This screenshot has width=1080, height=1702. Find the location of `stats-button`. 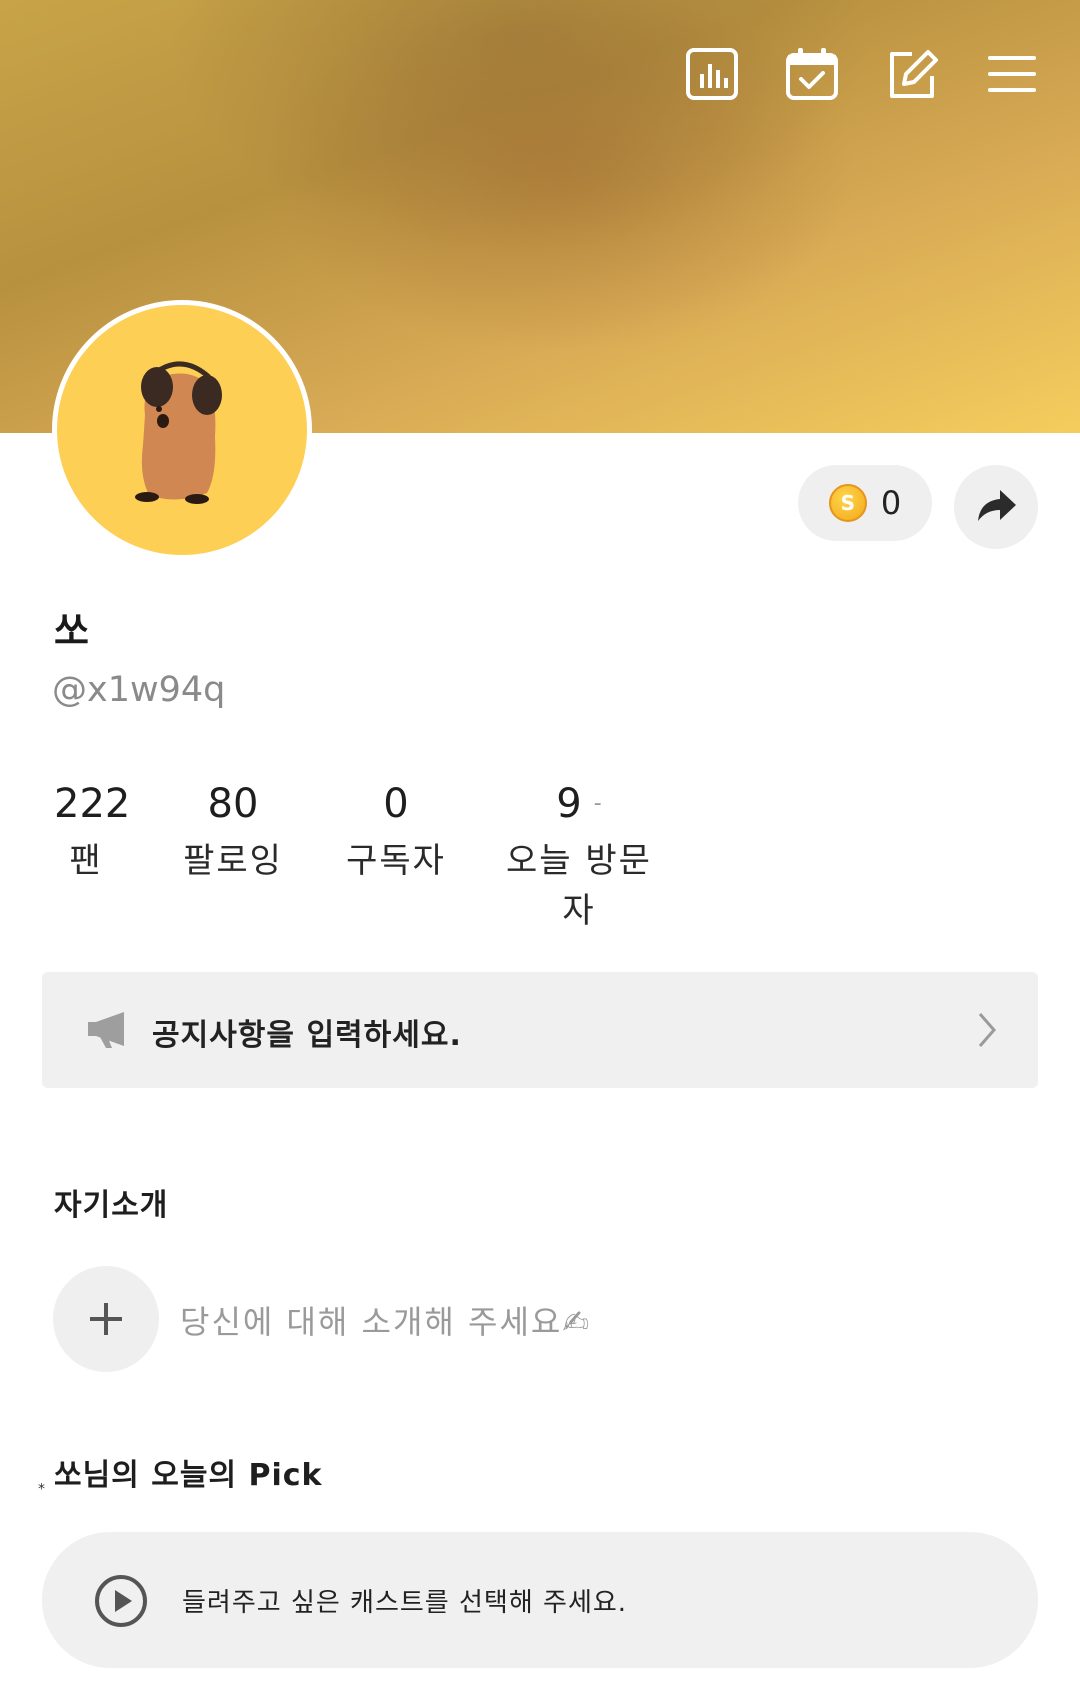

stats-button is located at coordinates (712, 74).